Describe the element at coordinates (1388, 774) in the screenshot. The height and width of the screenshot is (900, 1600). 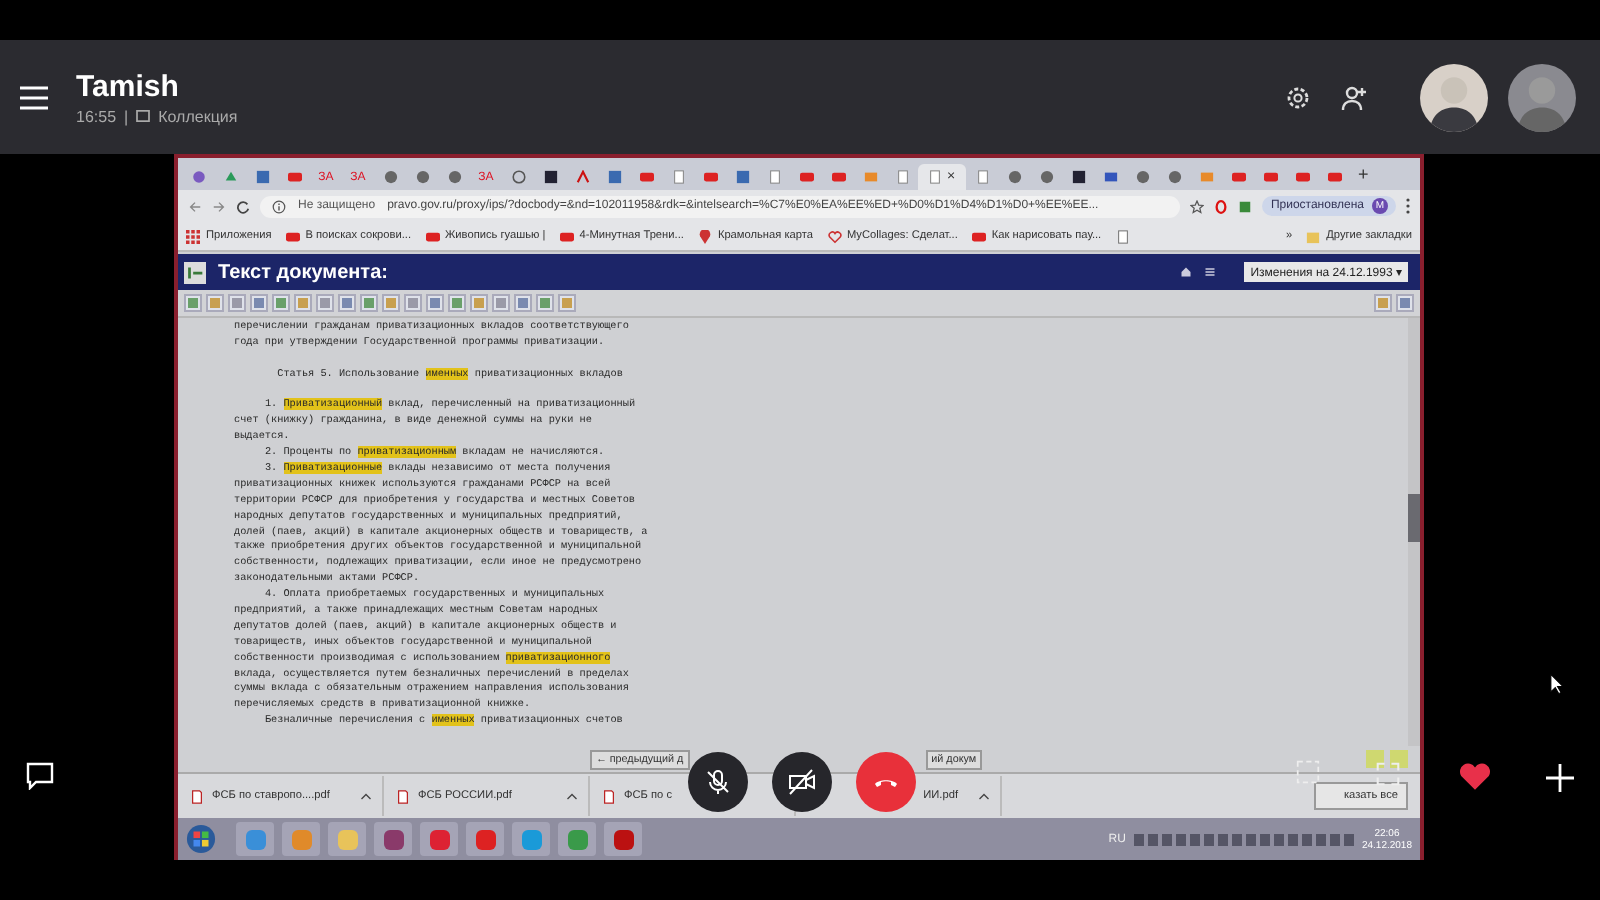
I see `fullscreen-icon` at that location.